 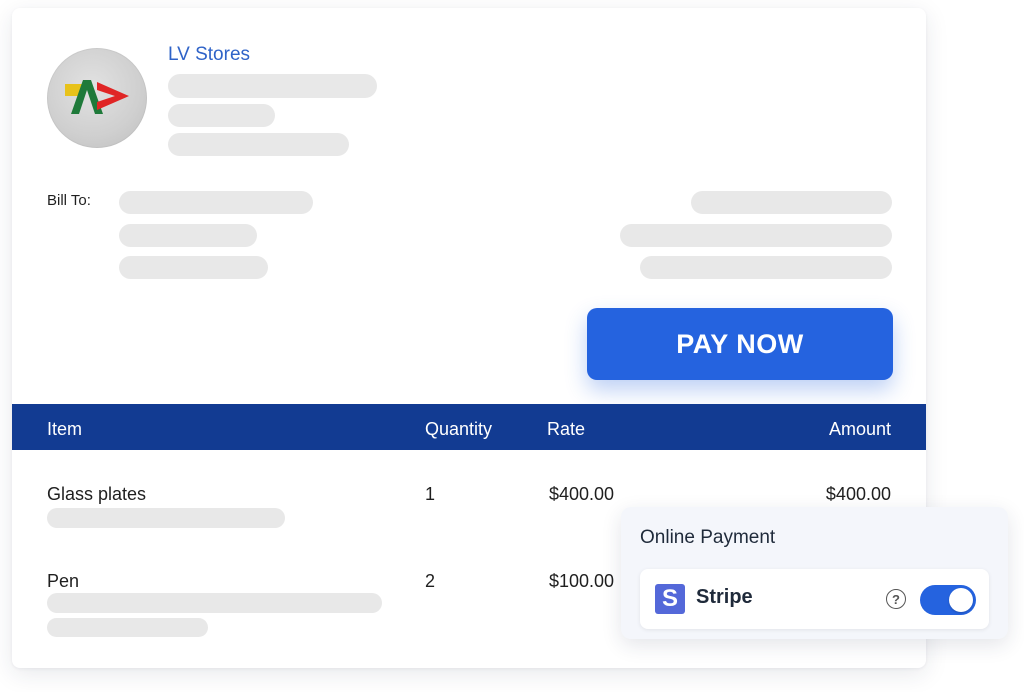 I want to click on row-2-quantity: 2, so click(x=430, y=581).